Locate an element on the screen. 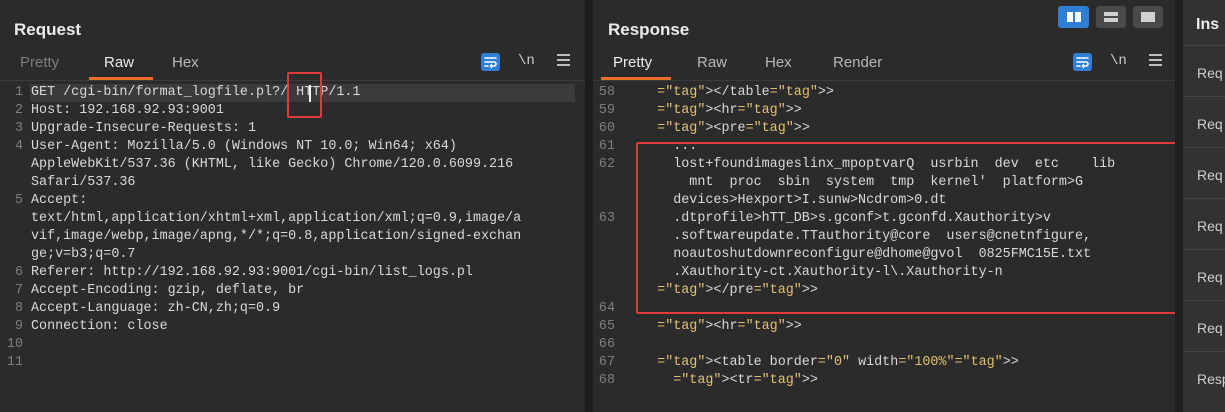 The width and height of the screenshot is (1225, 412). response-line: 59 ="tag"><hr="tag">> is located at coordinates (884, 111).